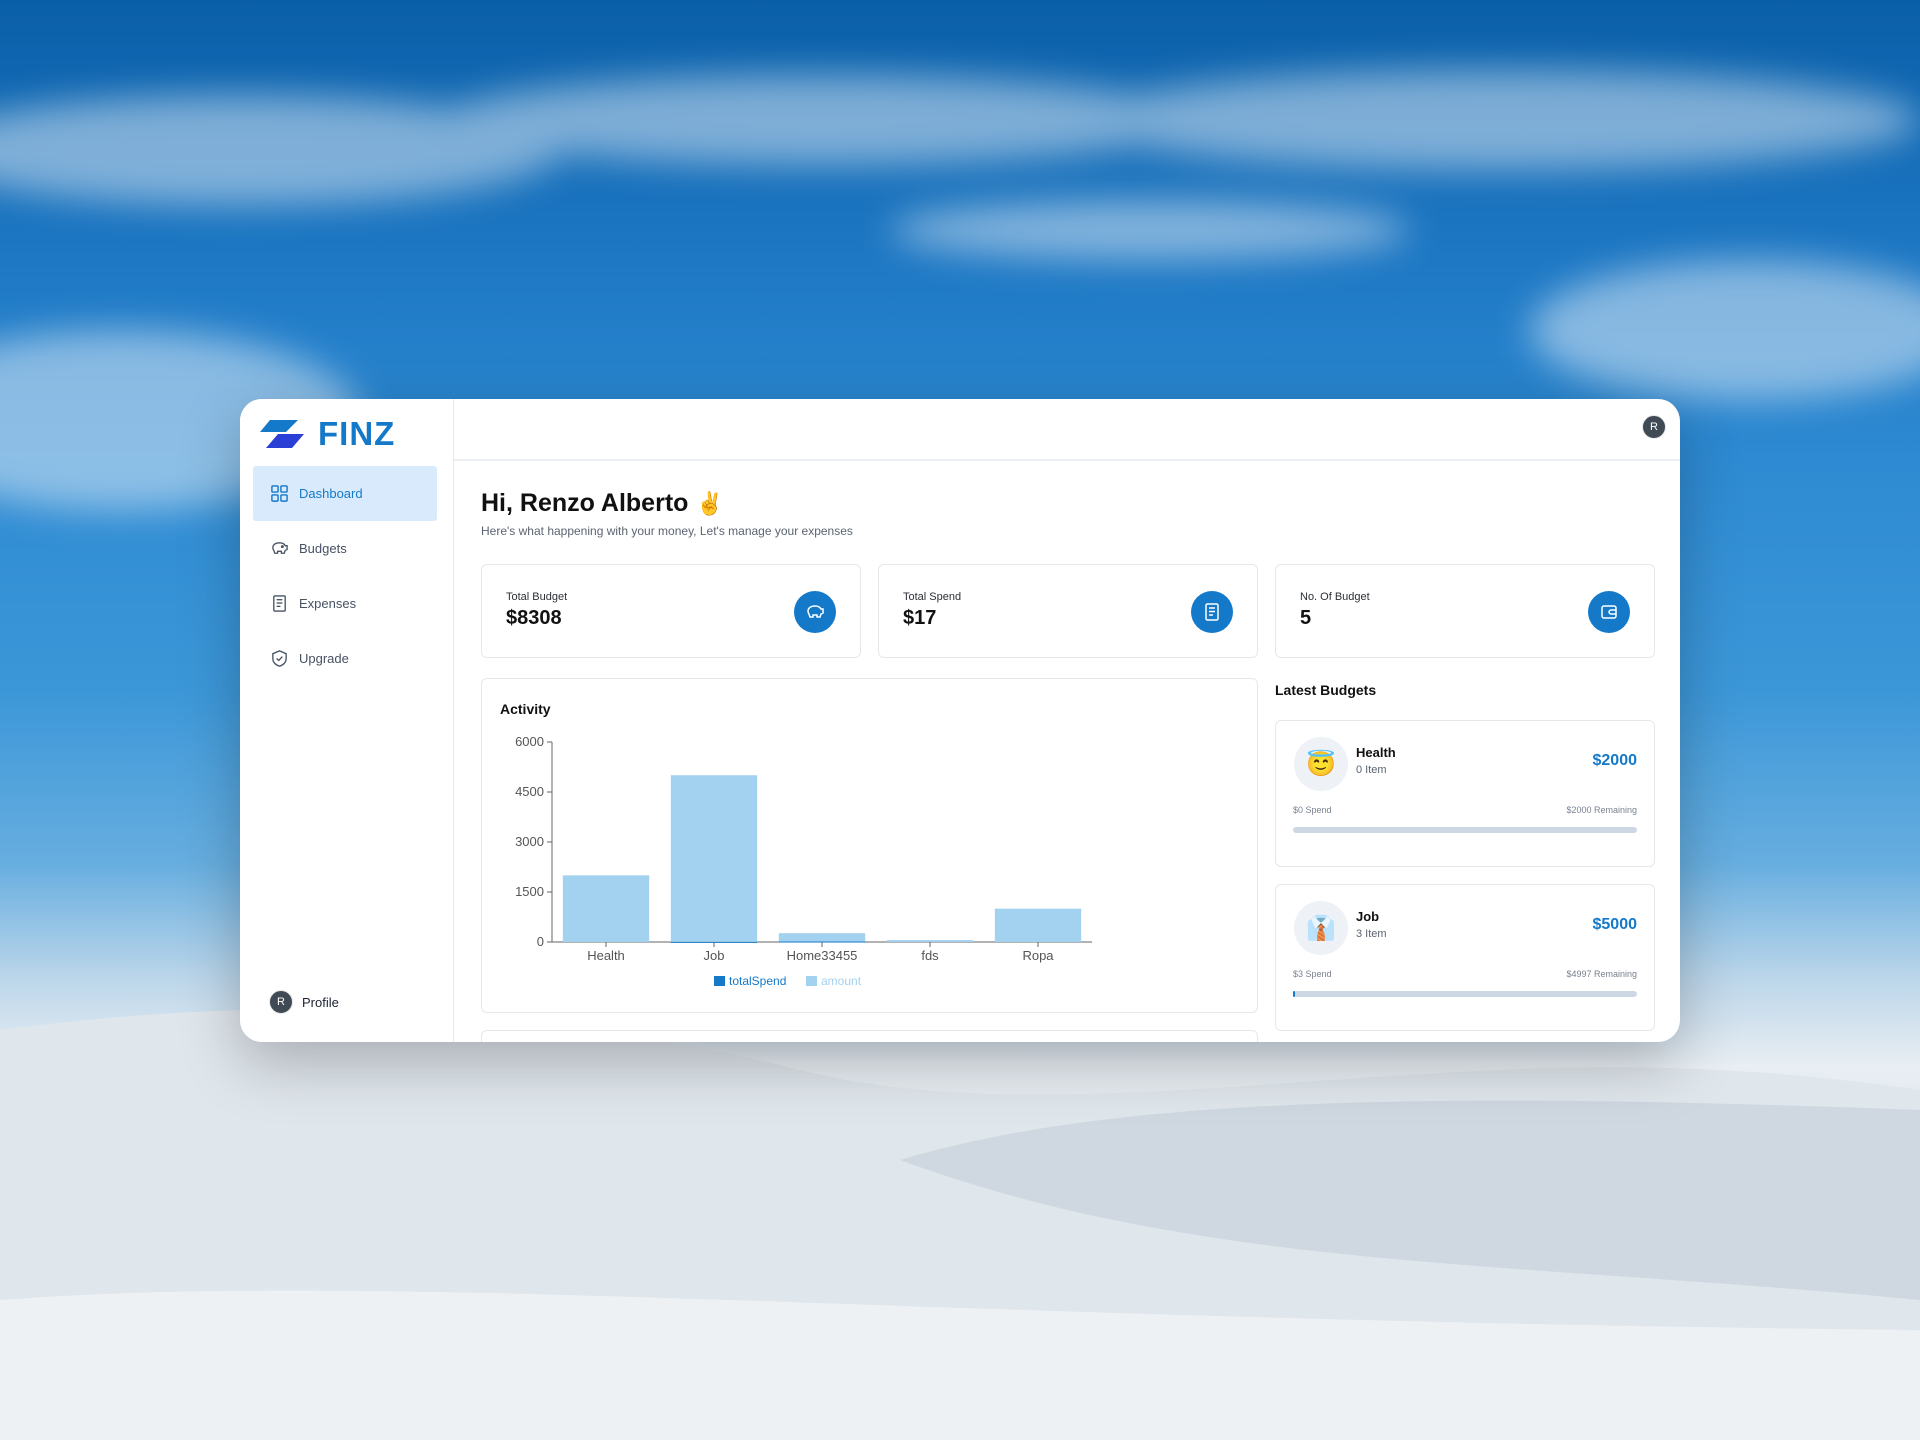 This screenshot has height=1440, width=1920. I want to click on x-tick-label: Job, so click(714, 955).